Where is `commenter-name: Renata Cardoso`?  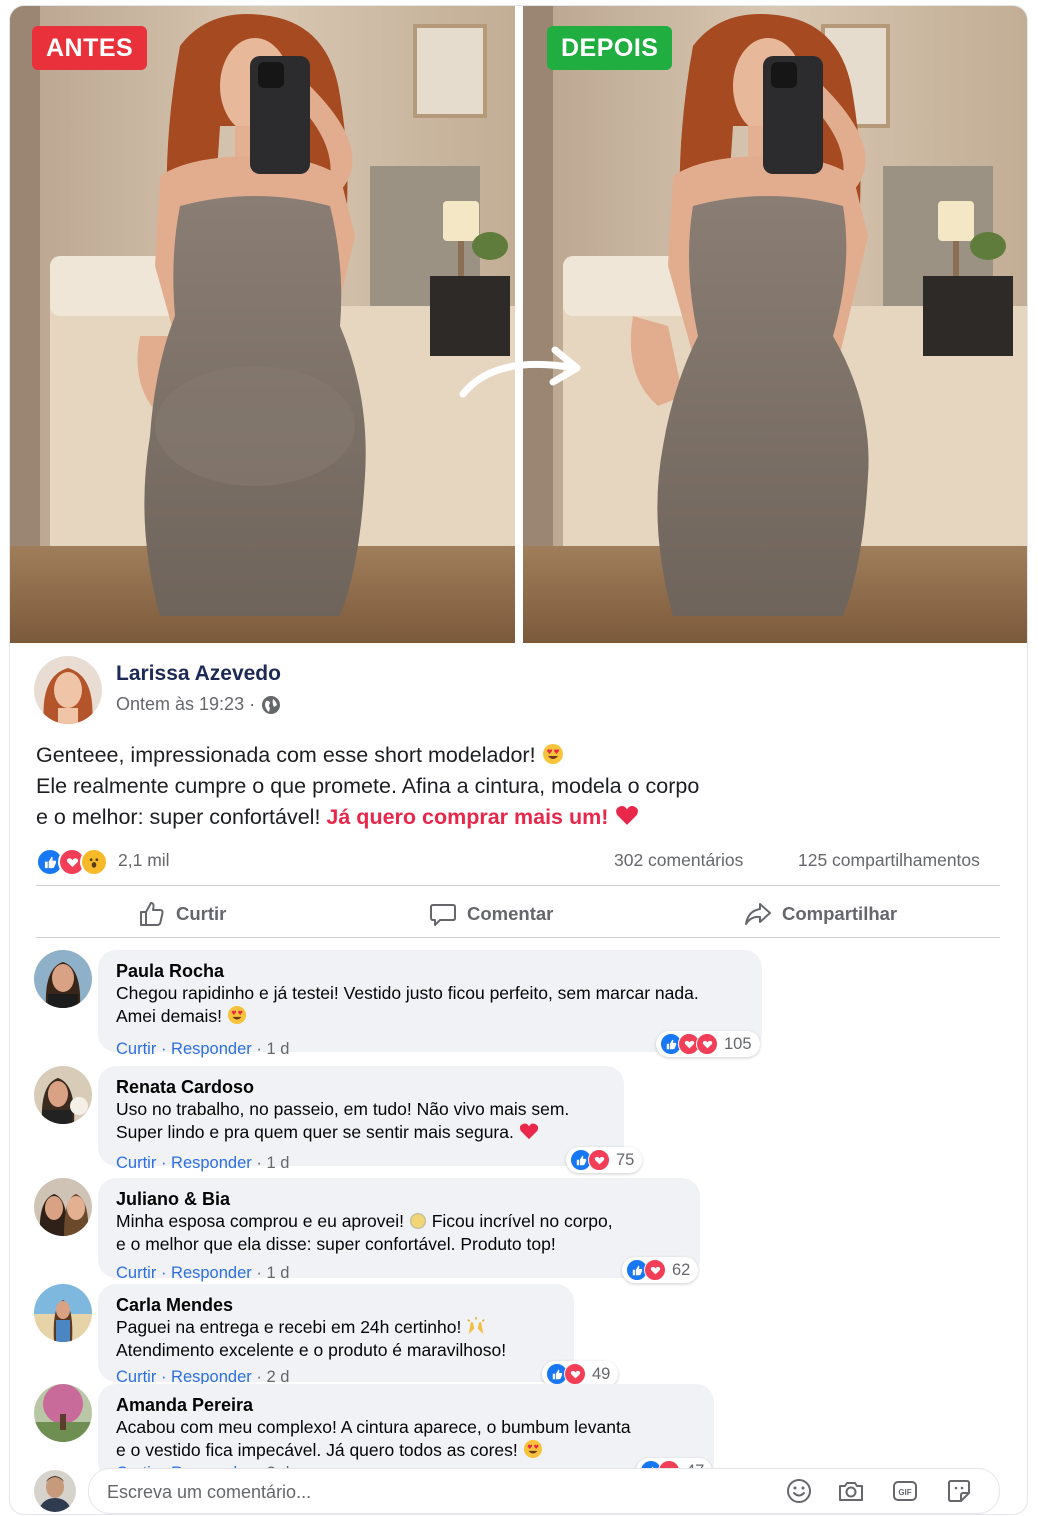 commenter-name: Renata Cardoso is located at coordinates (361, 1087).